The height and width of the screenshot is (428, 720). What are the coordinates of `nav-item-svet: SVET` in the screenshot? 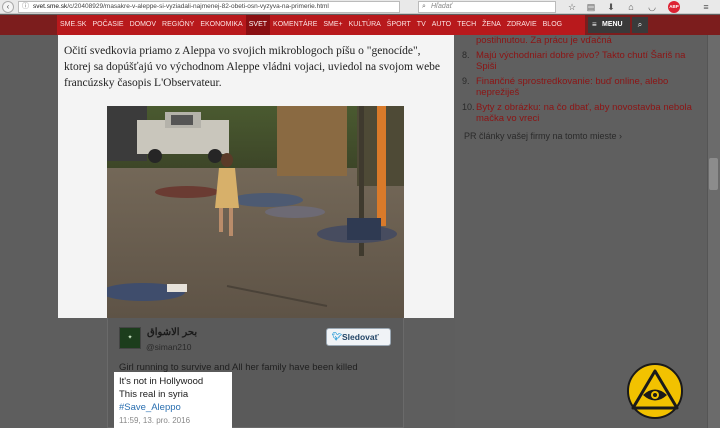 It's located at (258, 25).